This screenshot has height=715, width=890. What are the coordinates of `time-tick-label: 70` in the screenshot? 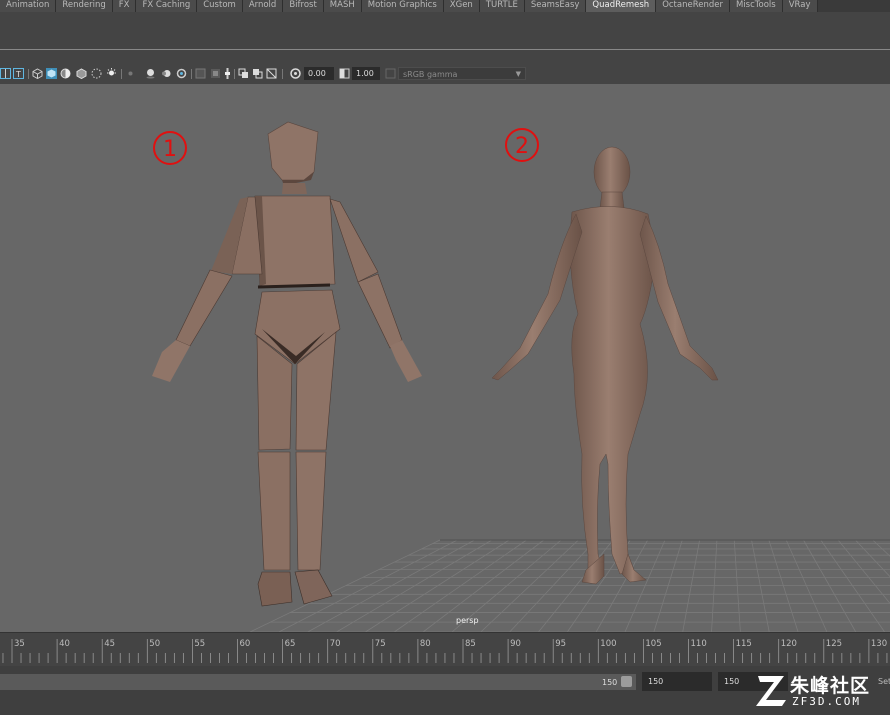 It's located at (335, 644).